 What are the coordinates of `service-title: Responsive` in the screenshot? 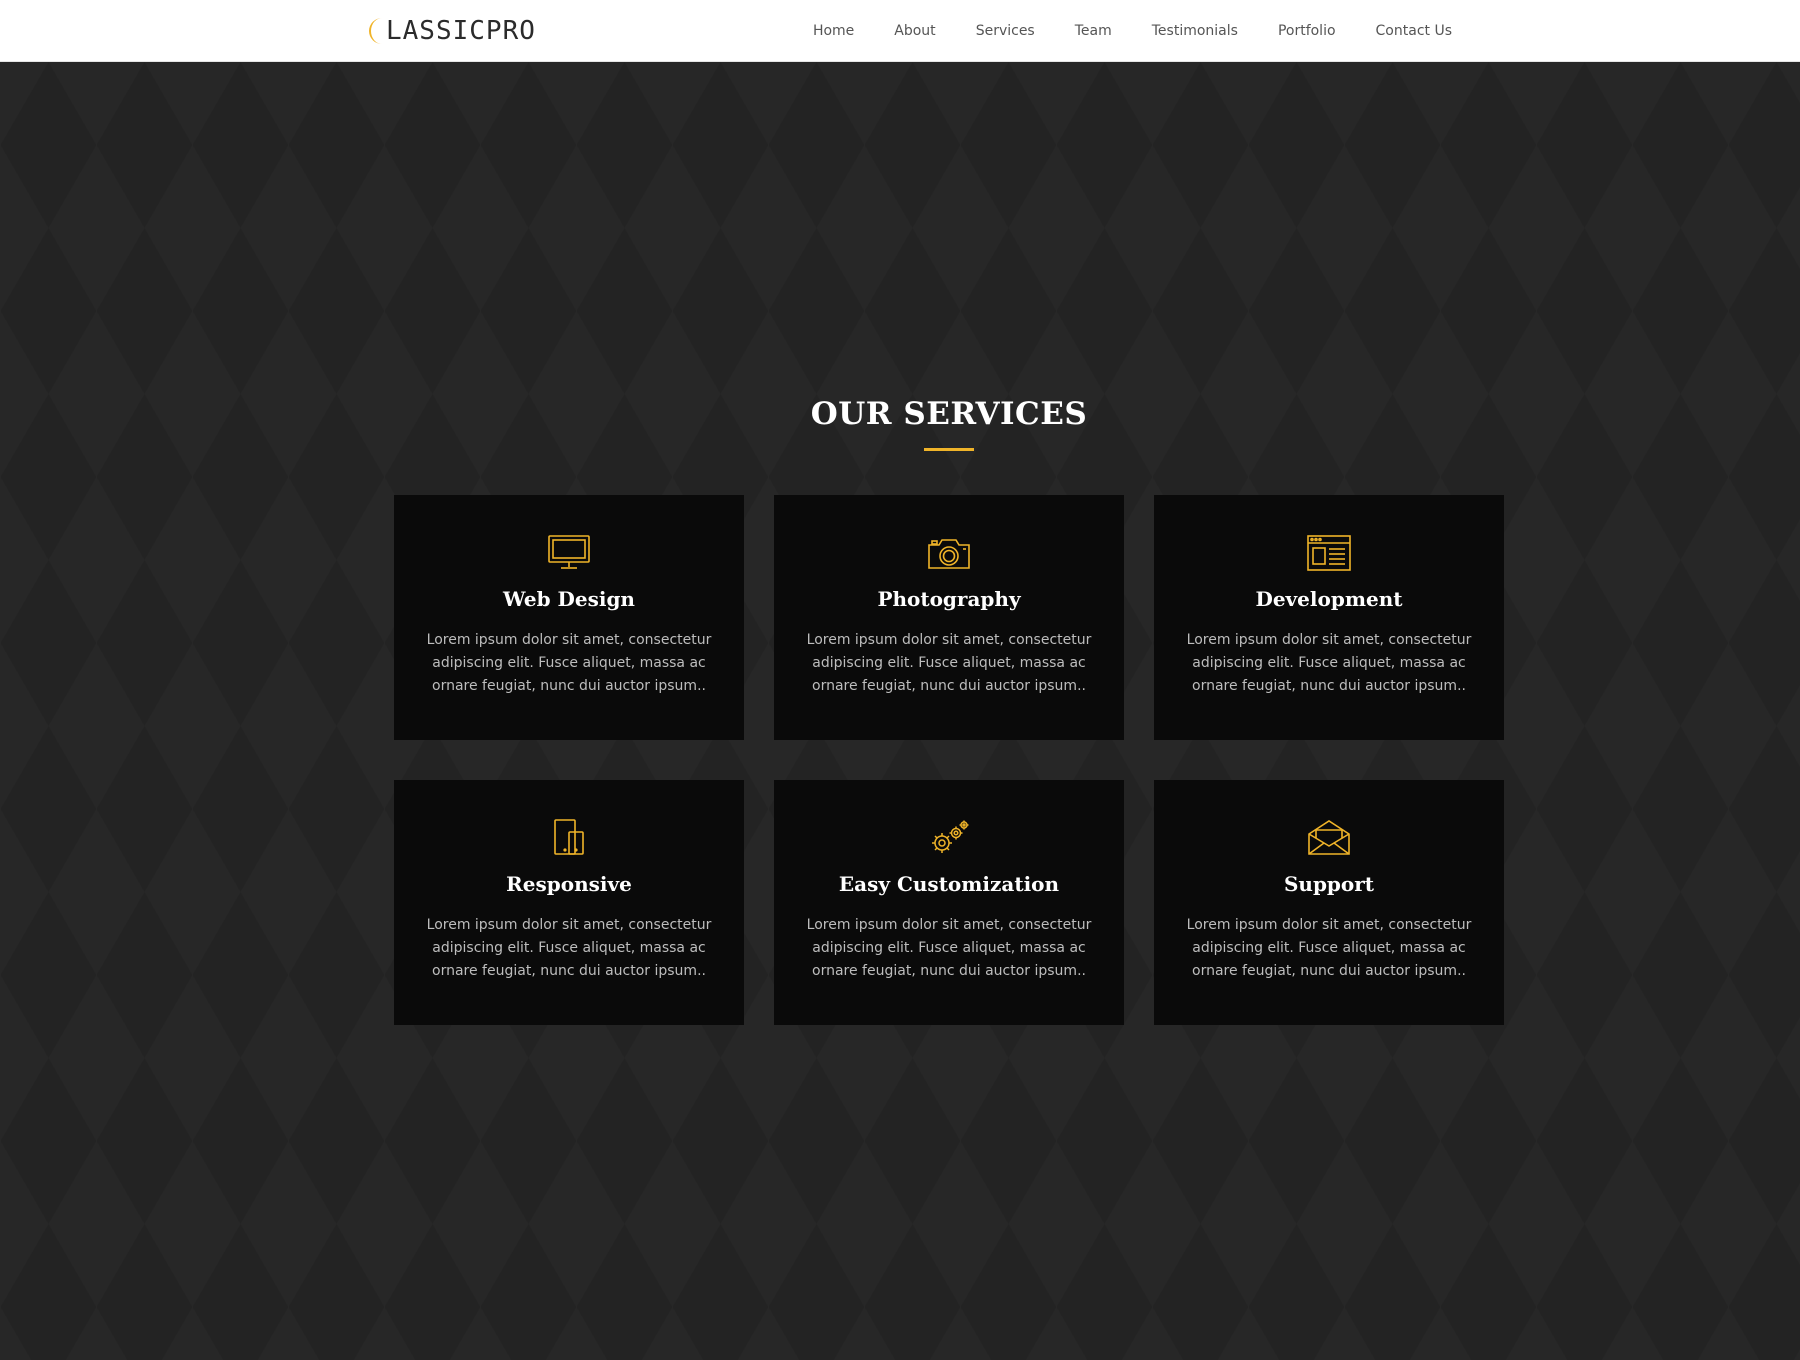 It's located at (569, 884).